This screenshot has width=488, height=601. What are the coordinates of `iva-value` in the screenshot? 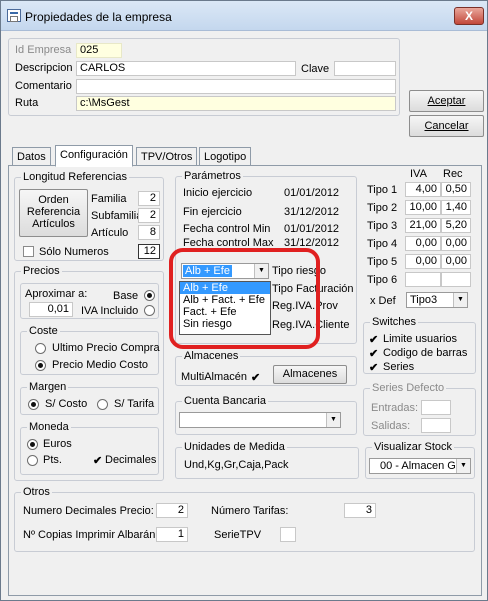 It's located at (423, 279).